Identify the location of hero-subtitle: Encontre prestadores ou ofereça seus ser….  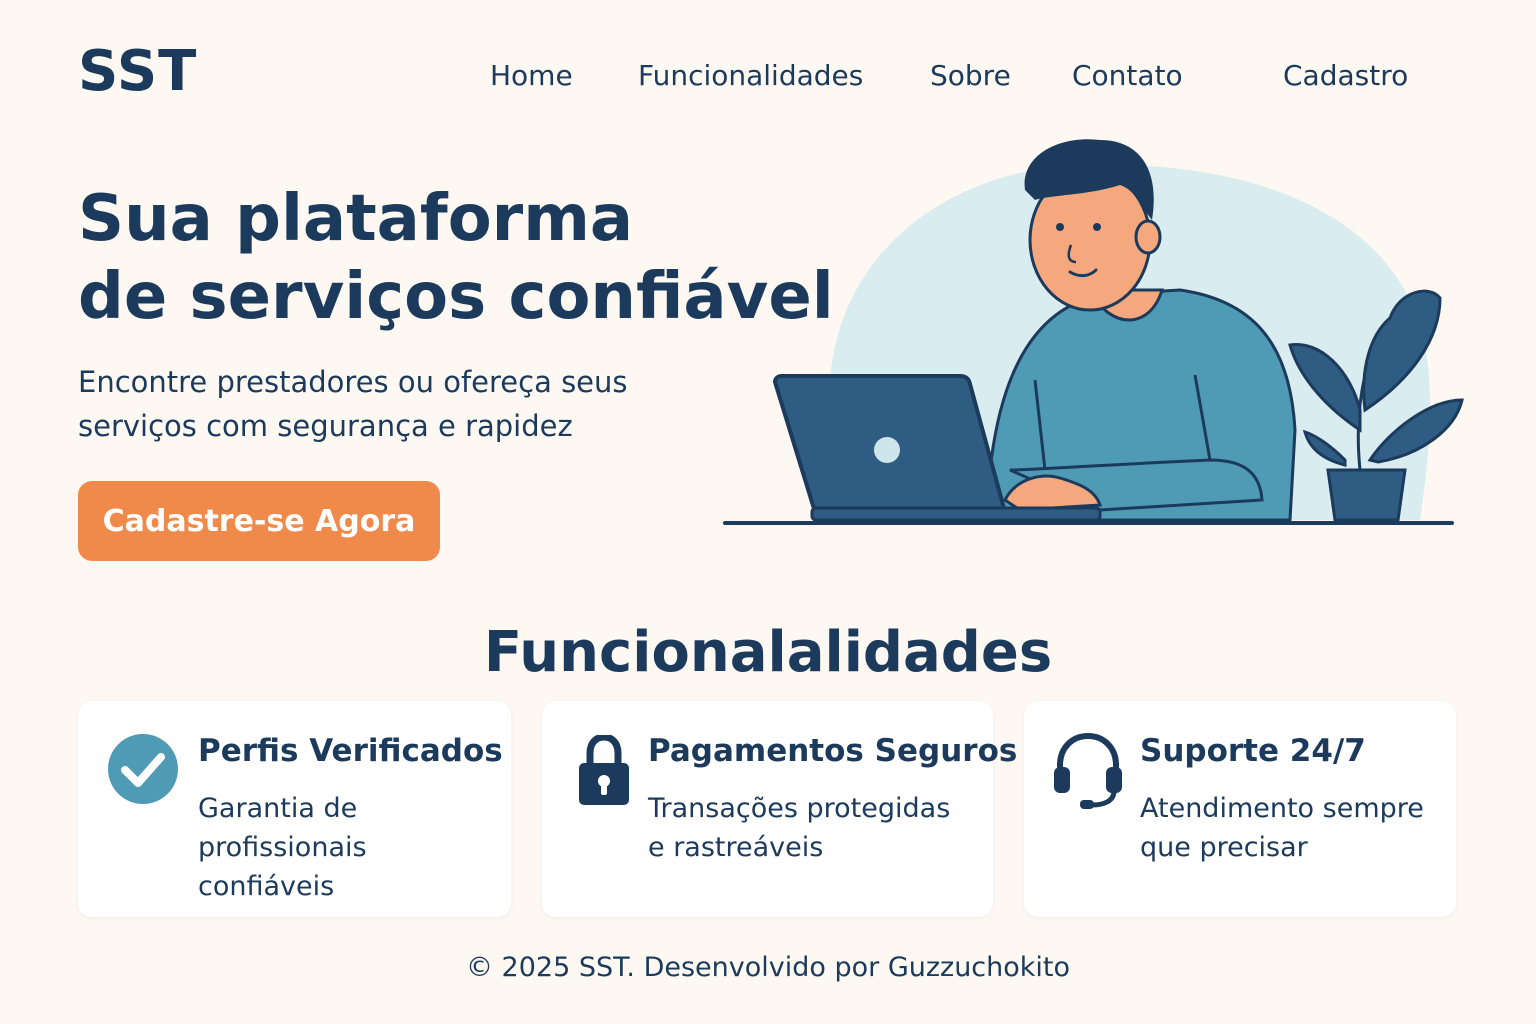
(398, 404).